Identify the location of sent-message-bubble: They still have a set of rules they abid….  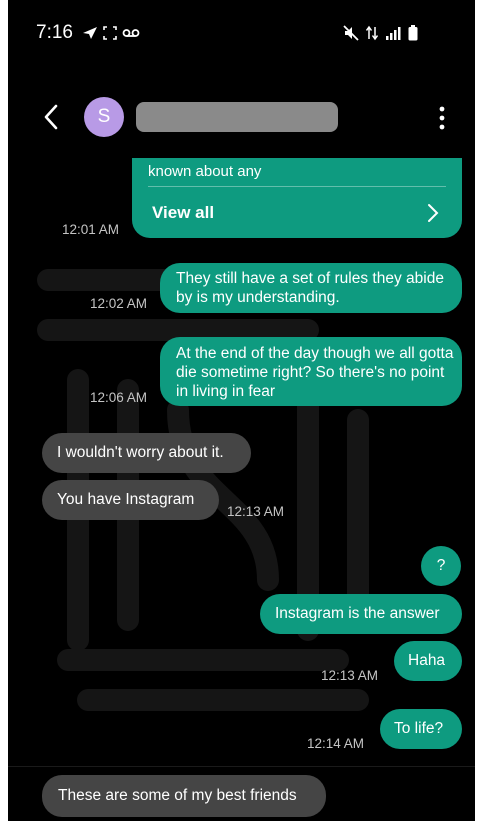
(311, 288).